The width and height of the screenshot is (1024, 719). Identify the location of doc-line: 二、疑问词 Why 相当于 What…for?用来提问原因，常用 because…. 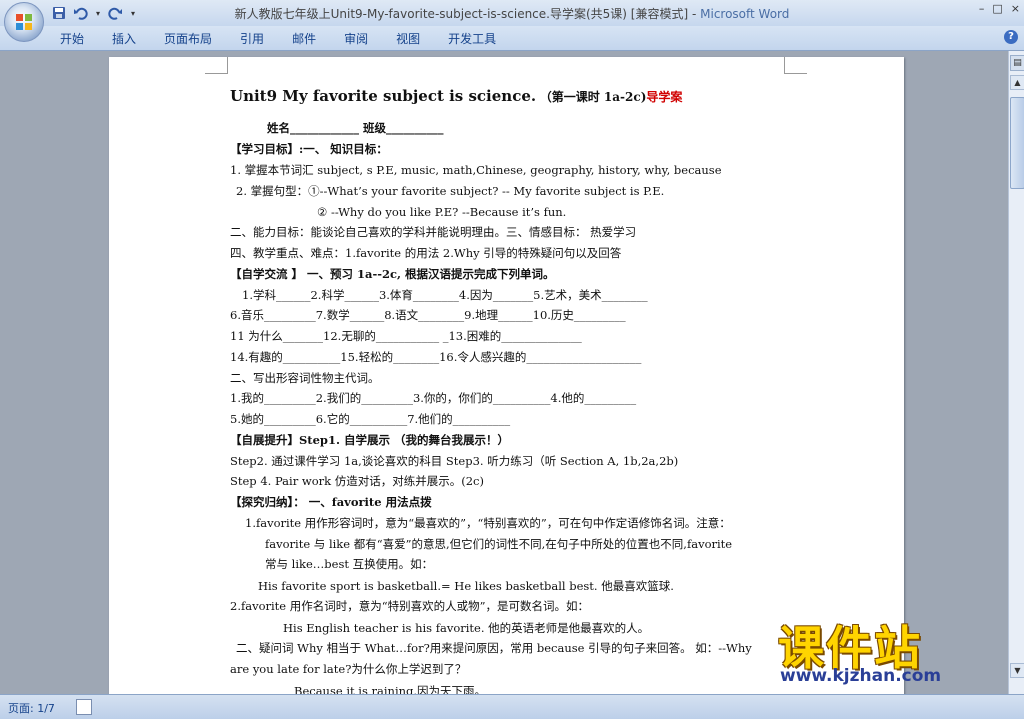
(494, 648).